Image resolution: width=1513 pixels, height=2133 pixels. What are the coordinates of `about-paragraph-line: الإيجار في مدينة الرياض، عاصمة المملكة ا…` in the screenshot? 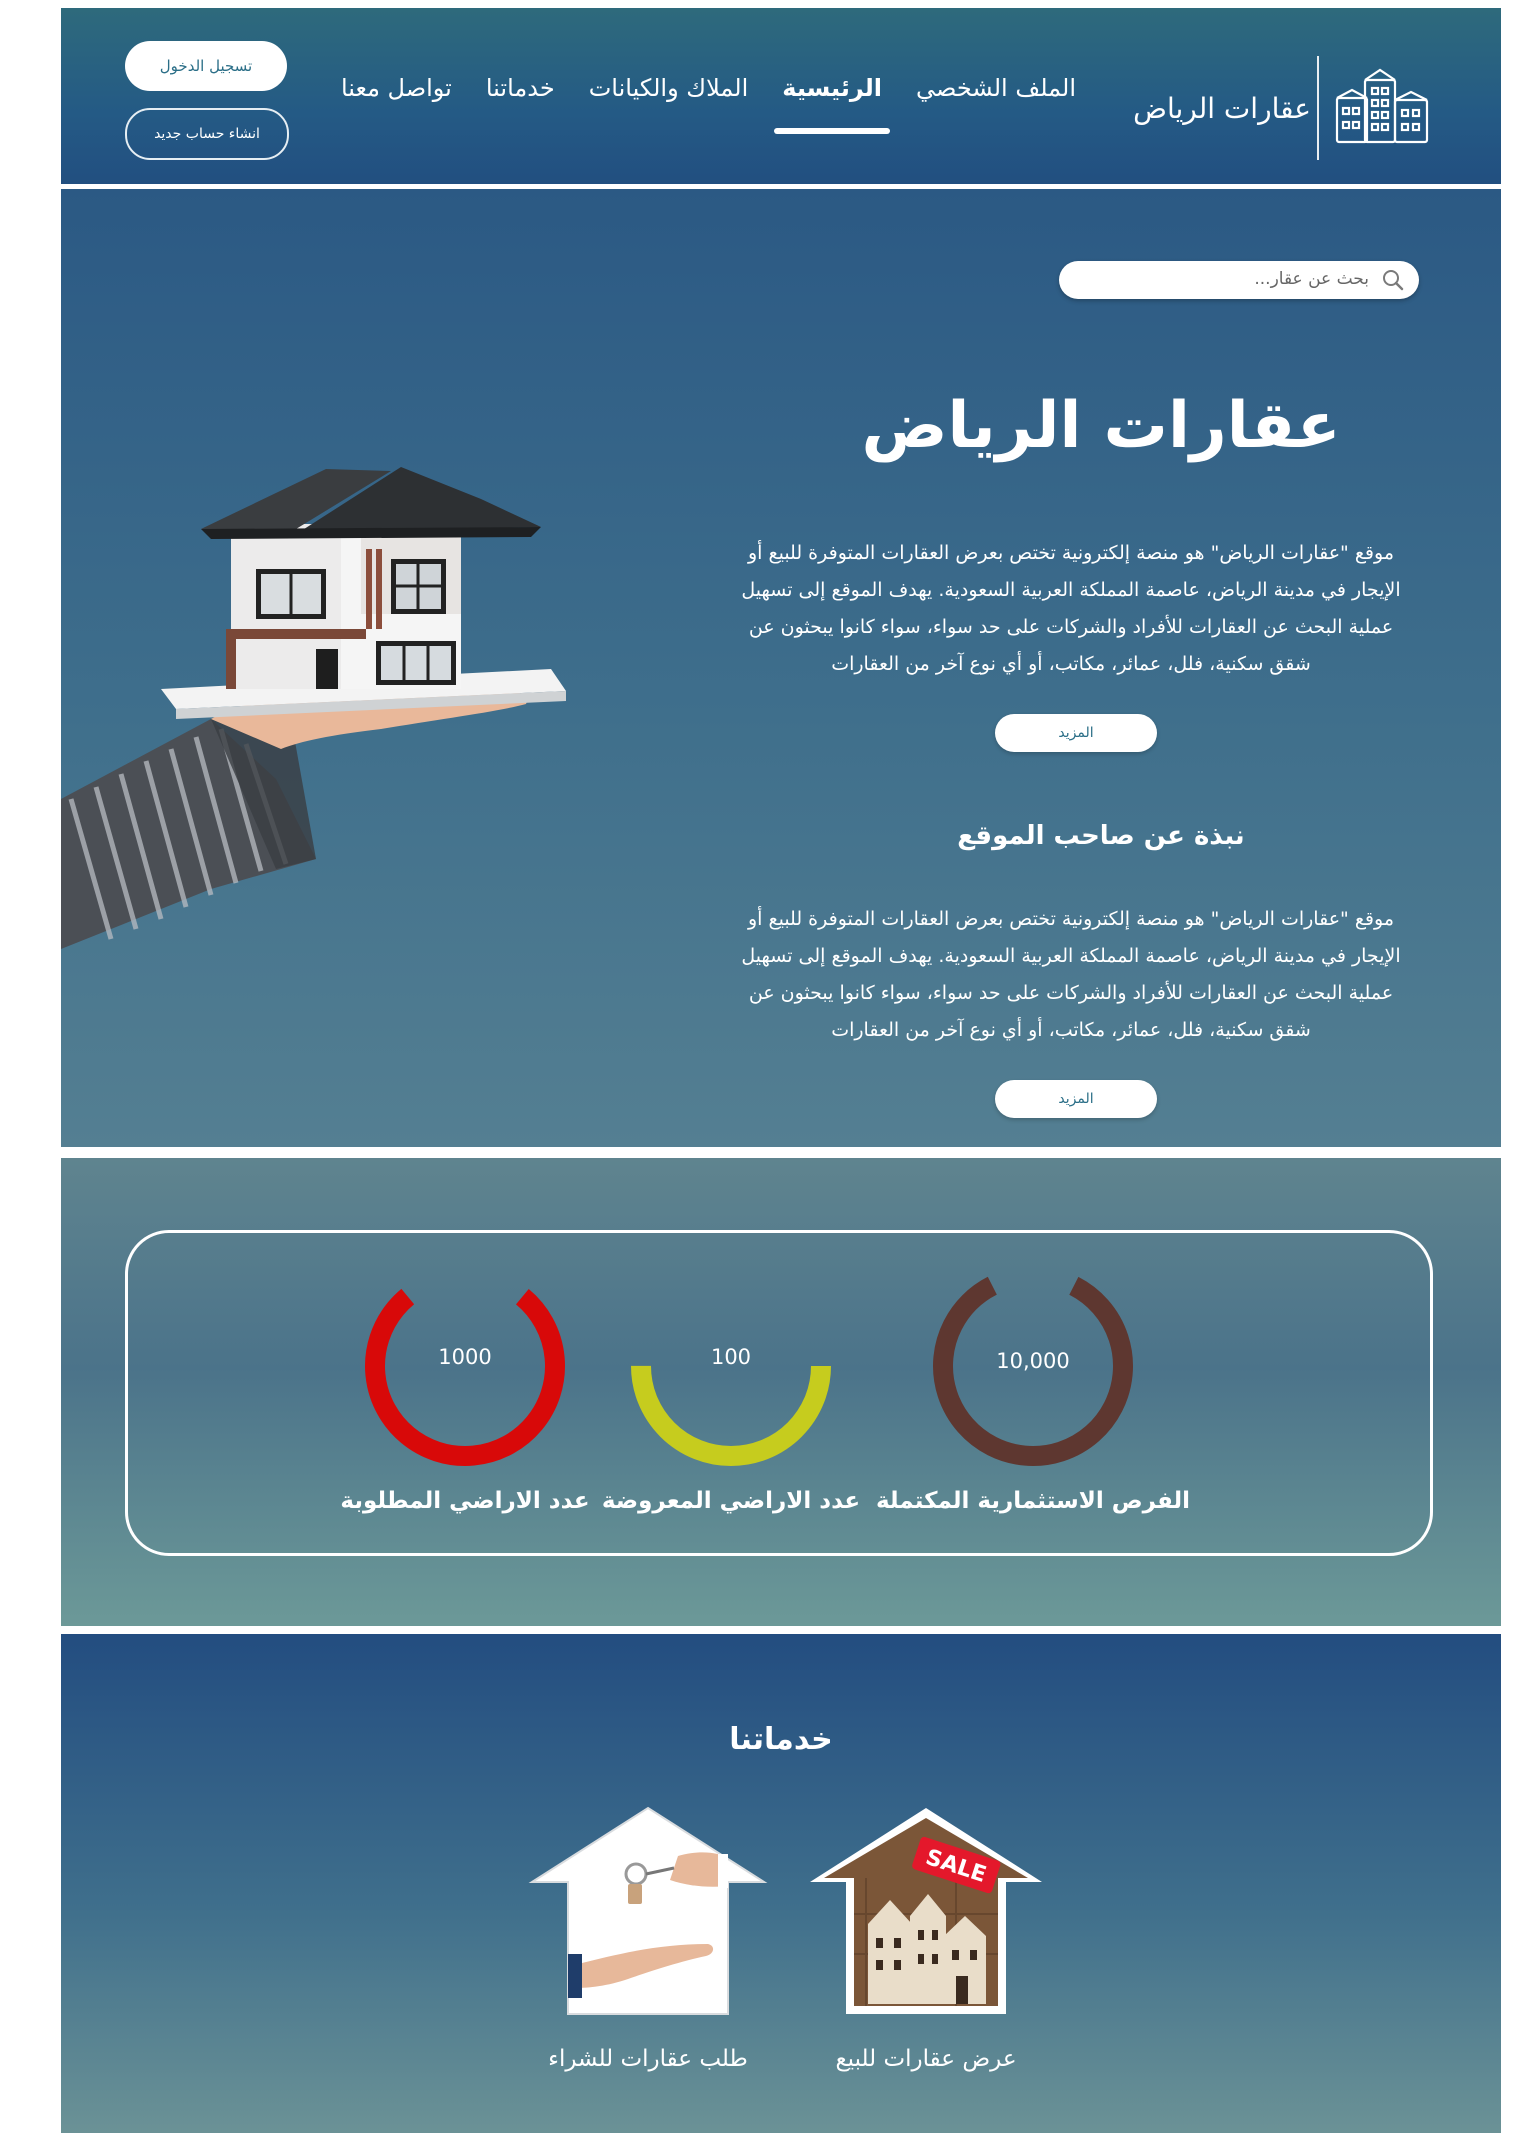 It's located at (1071, 956).